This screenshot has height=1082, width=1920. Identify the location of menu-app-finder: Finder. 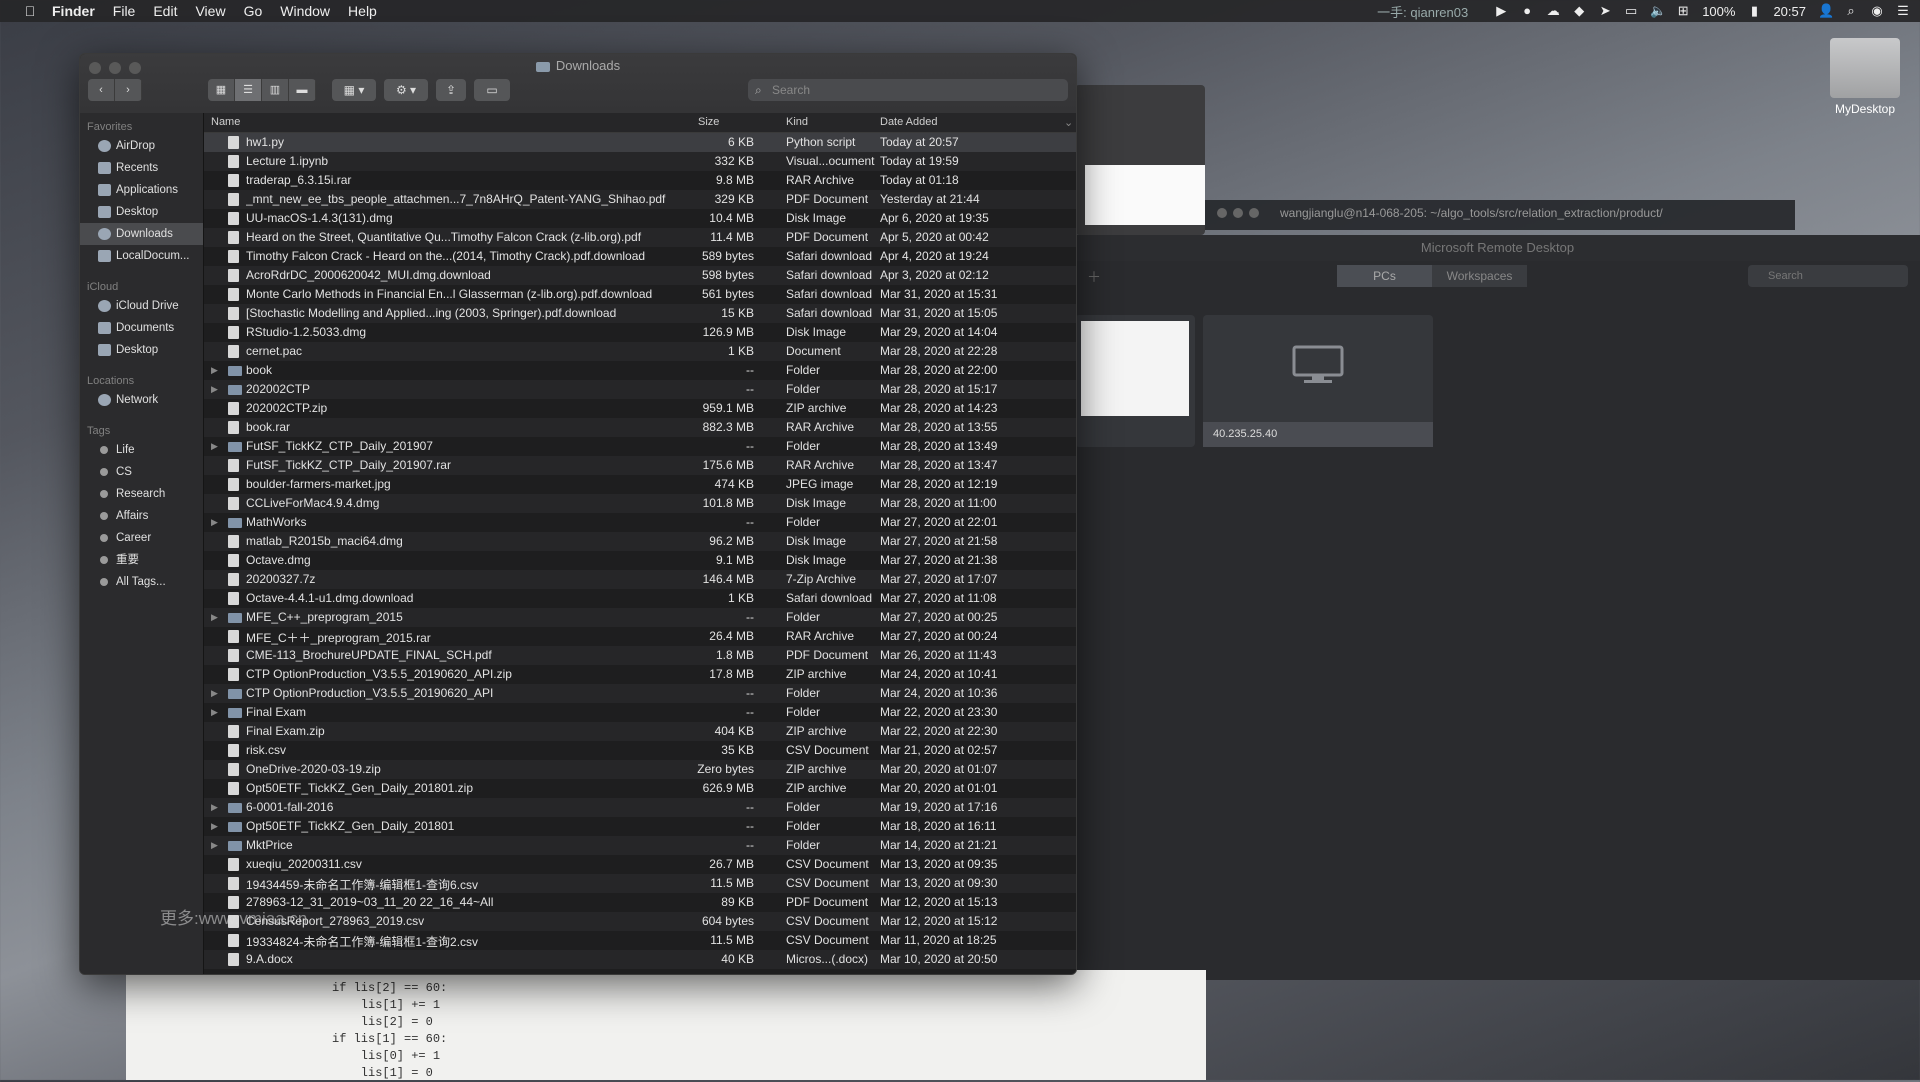
(73, 11).